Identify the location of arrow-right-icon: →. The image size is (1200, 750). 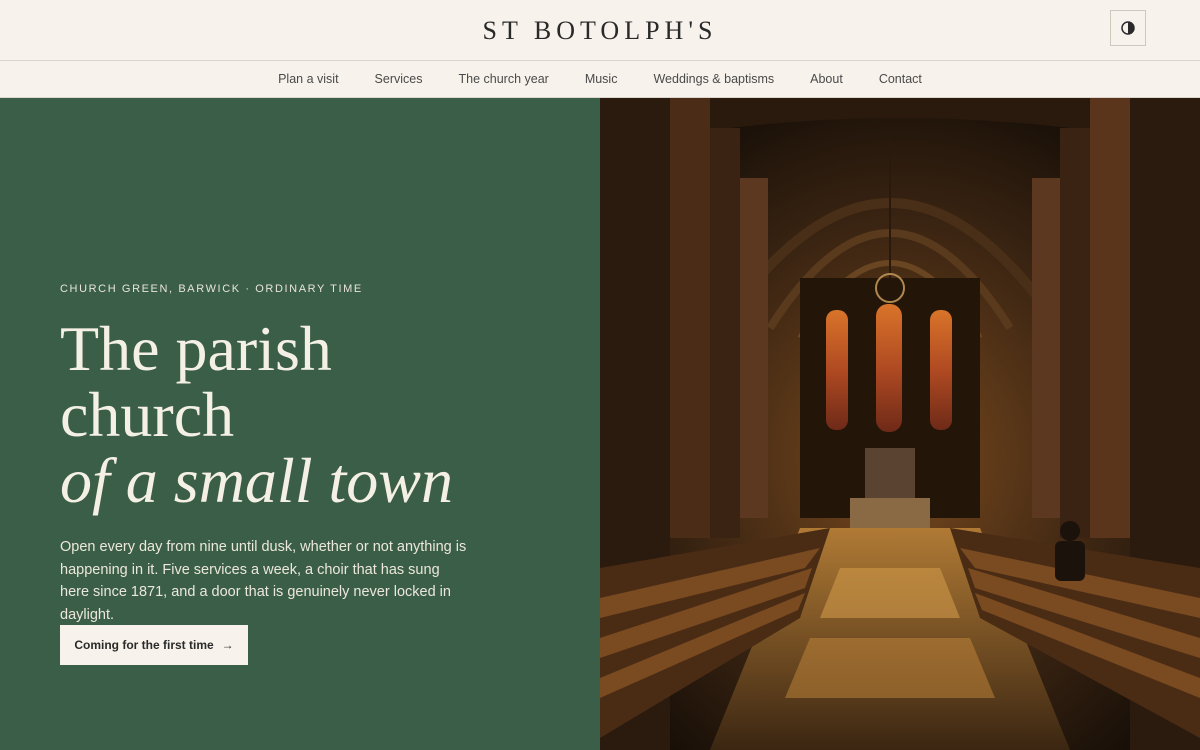
(227, 645).